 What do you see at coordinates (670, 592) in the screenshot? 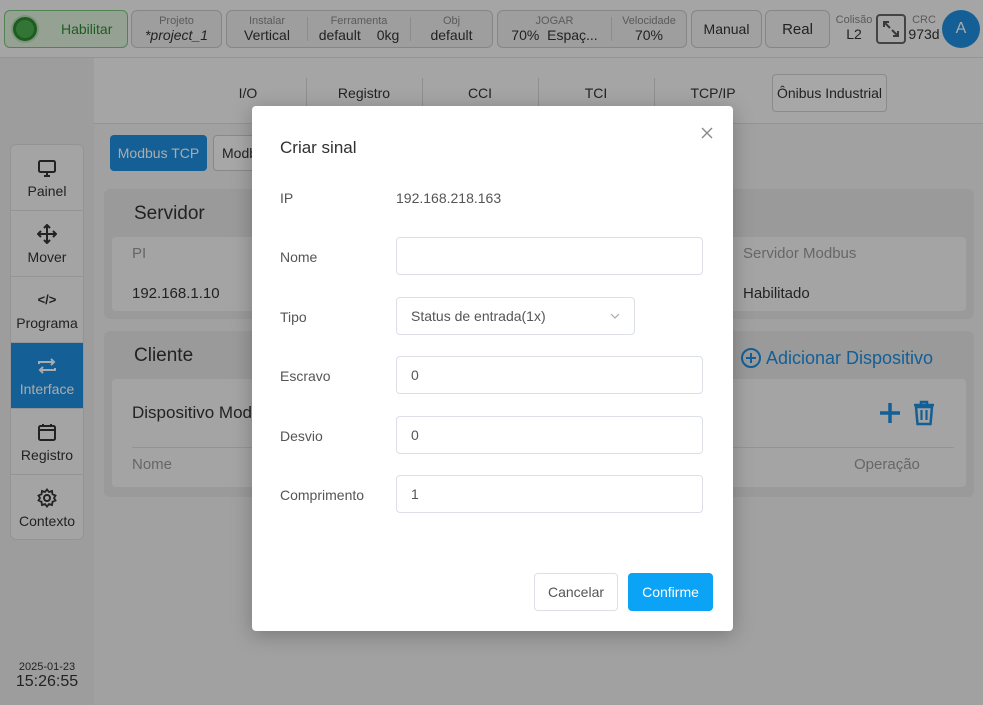
I see `confirm-button: Confirme` at bounding box center [670, 592].